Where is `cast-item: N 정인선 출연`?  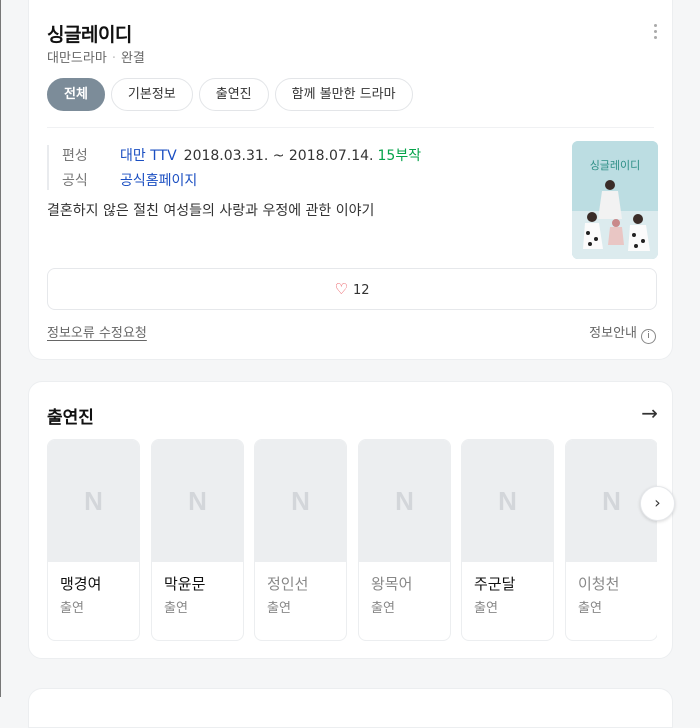 cast-item: N 정인선 출연 is located at coordinates (300, 540).